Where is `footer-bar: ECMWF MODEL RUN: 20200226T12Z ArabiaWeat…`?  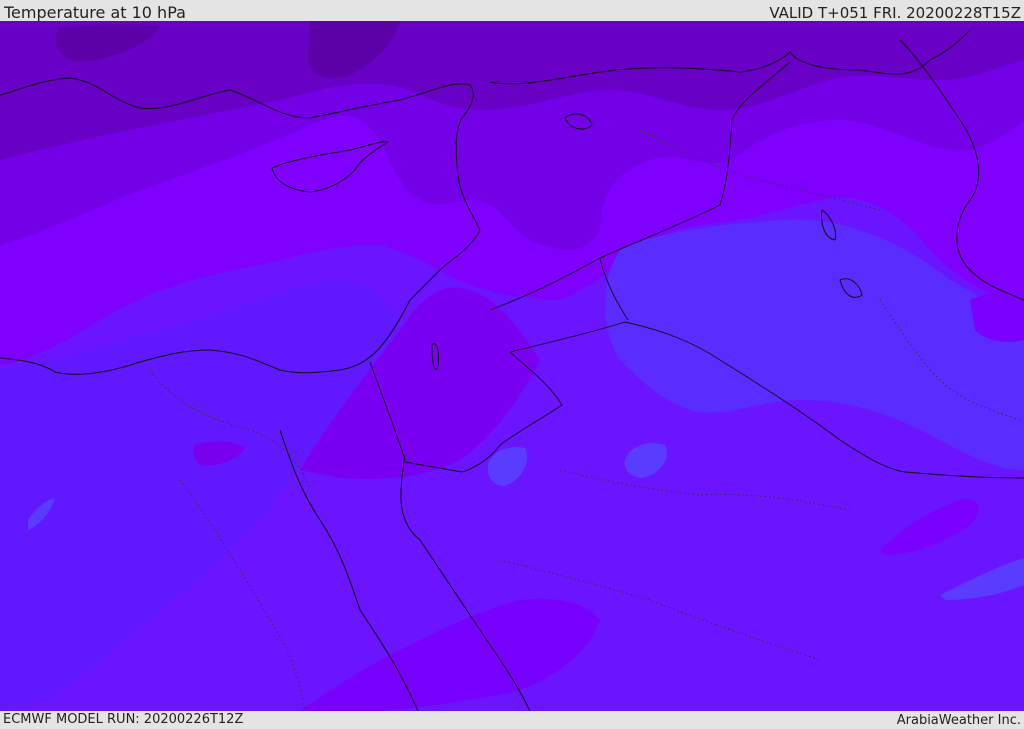
footer-bar: ECMWF MODEL RUN: 20200226T12Z ArabiaWeat… is located at coordinates (512, 720).